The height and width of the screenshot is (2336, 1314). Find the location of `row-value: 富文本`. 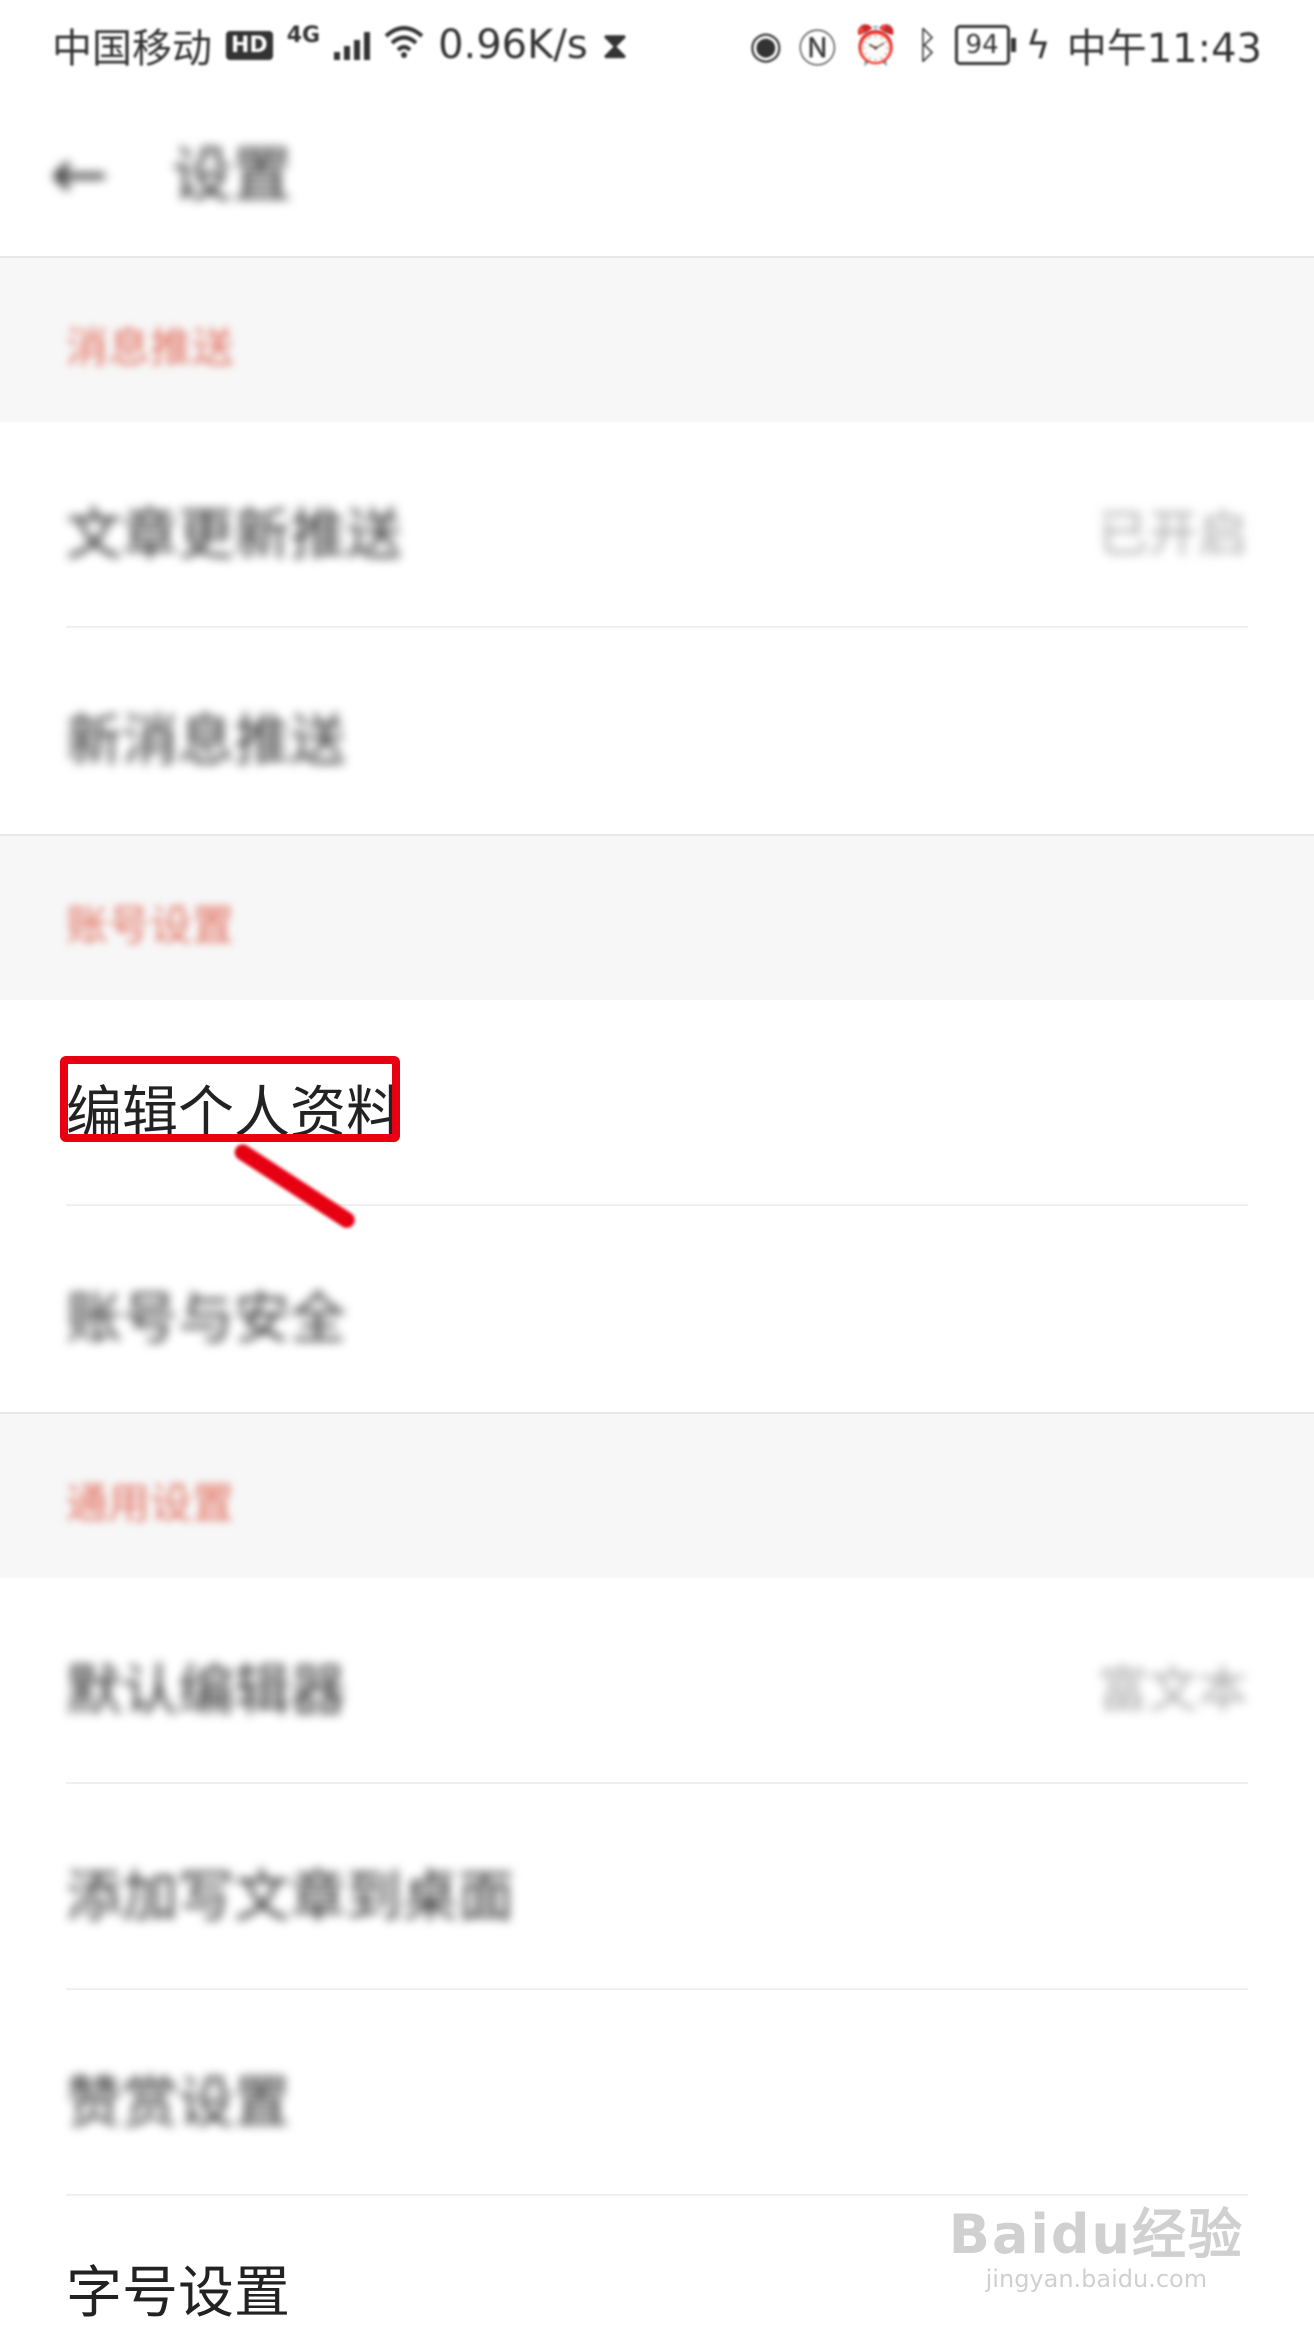

row-value: 富文本 is located at coordinates (1173, 1690).